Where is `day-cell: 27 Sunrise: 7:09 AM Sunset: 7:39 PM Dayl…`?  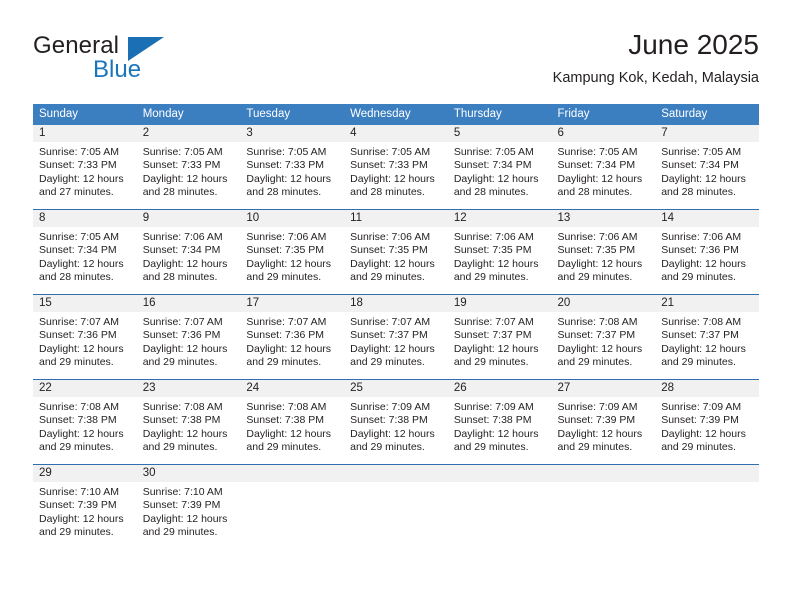
day-cell: 27 Sunrise: 7:09 AM Sunset: 7:39 PM Dayl… is located at coordinates (603, 422).